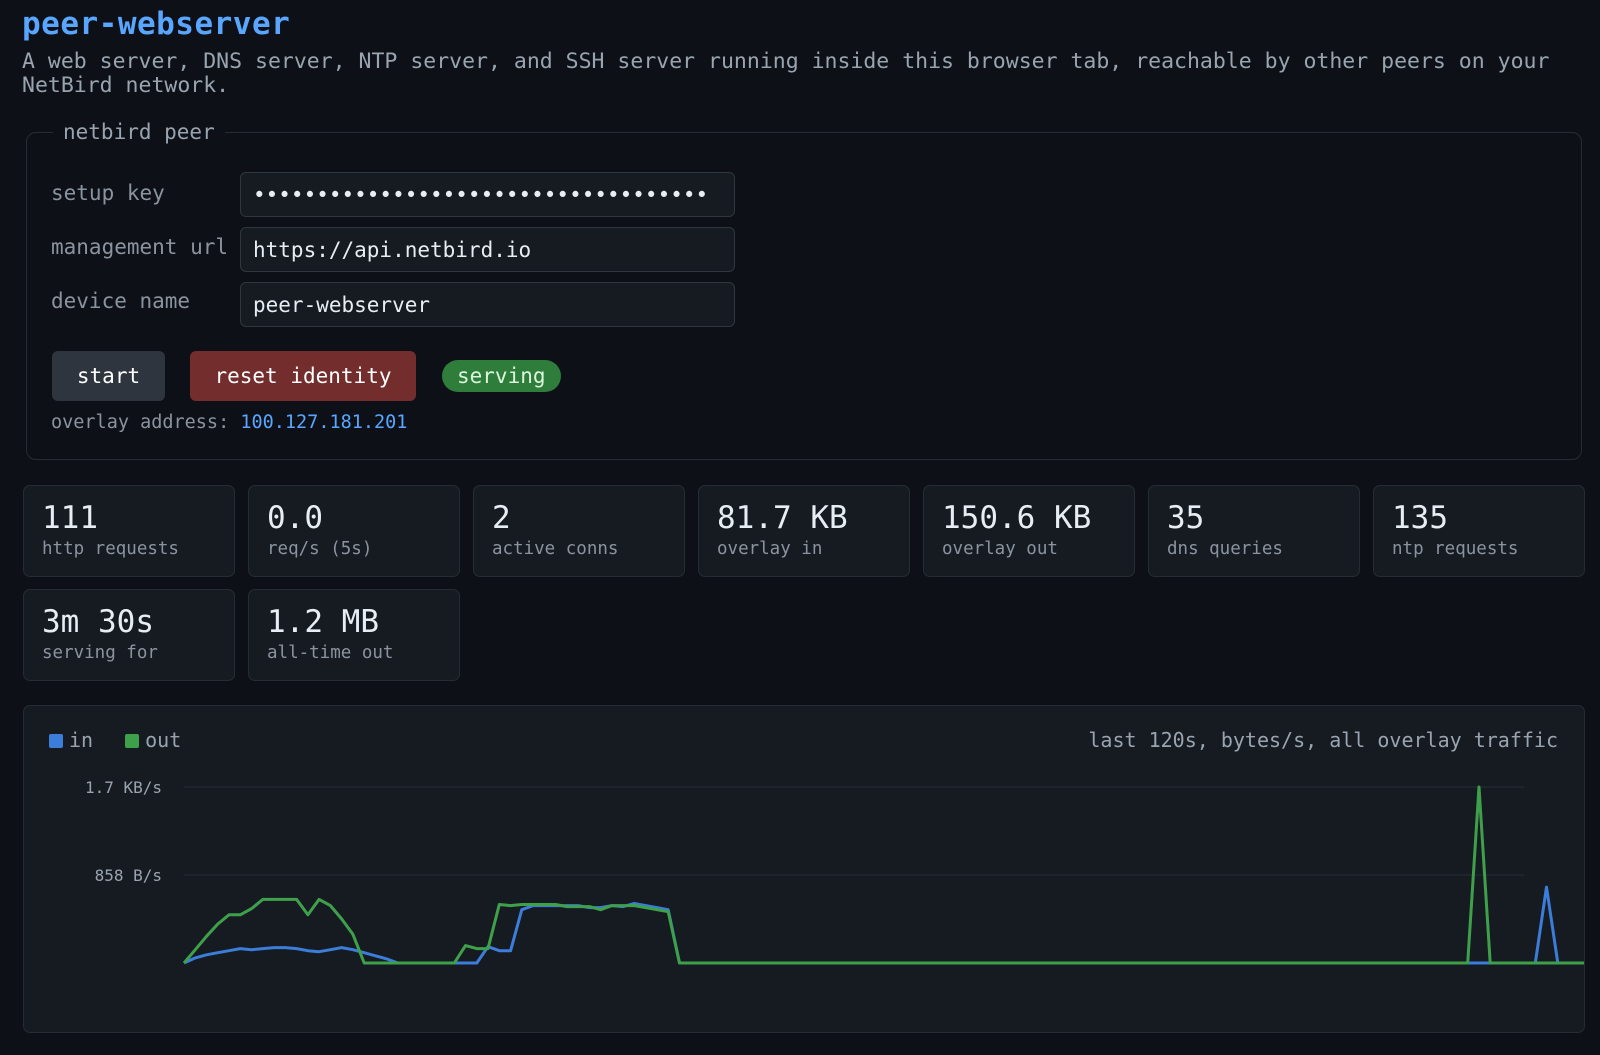 This screenshot has width=1600, height=1055. Describe the element at coordinates (121, 301) in the screenshot. I see `device-name-label: device name` at that location.